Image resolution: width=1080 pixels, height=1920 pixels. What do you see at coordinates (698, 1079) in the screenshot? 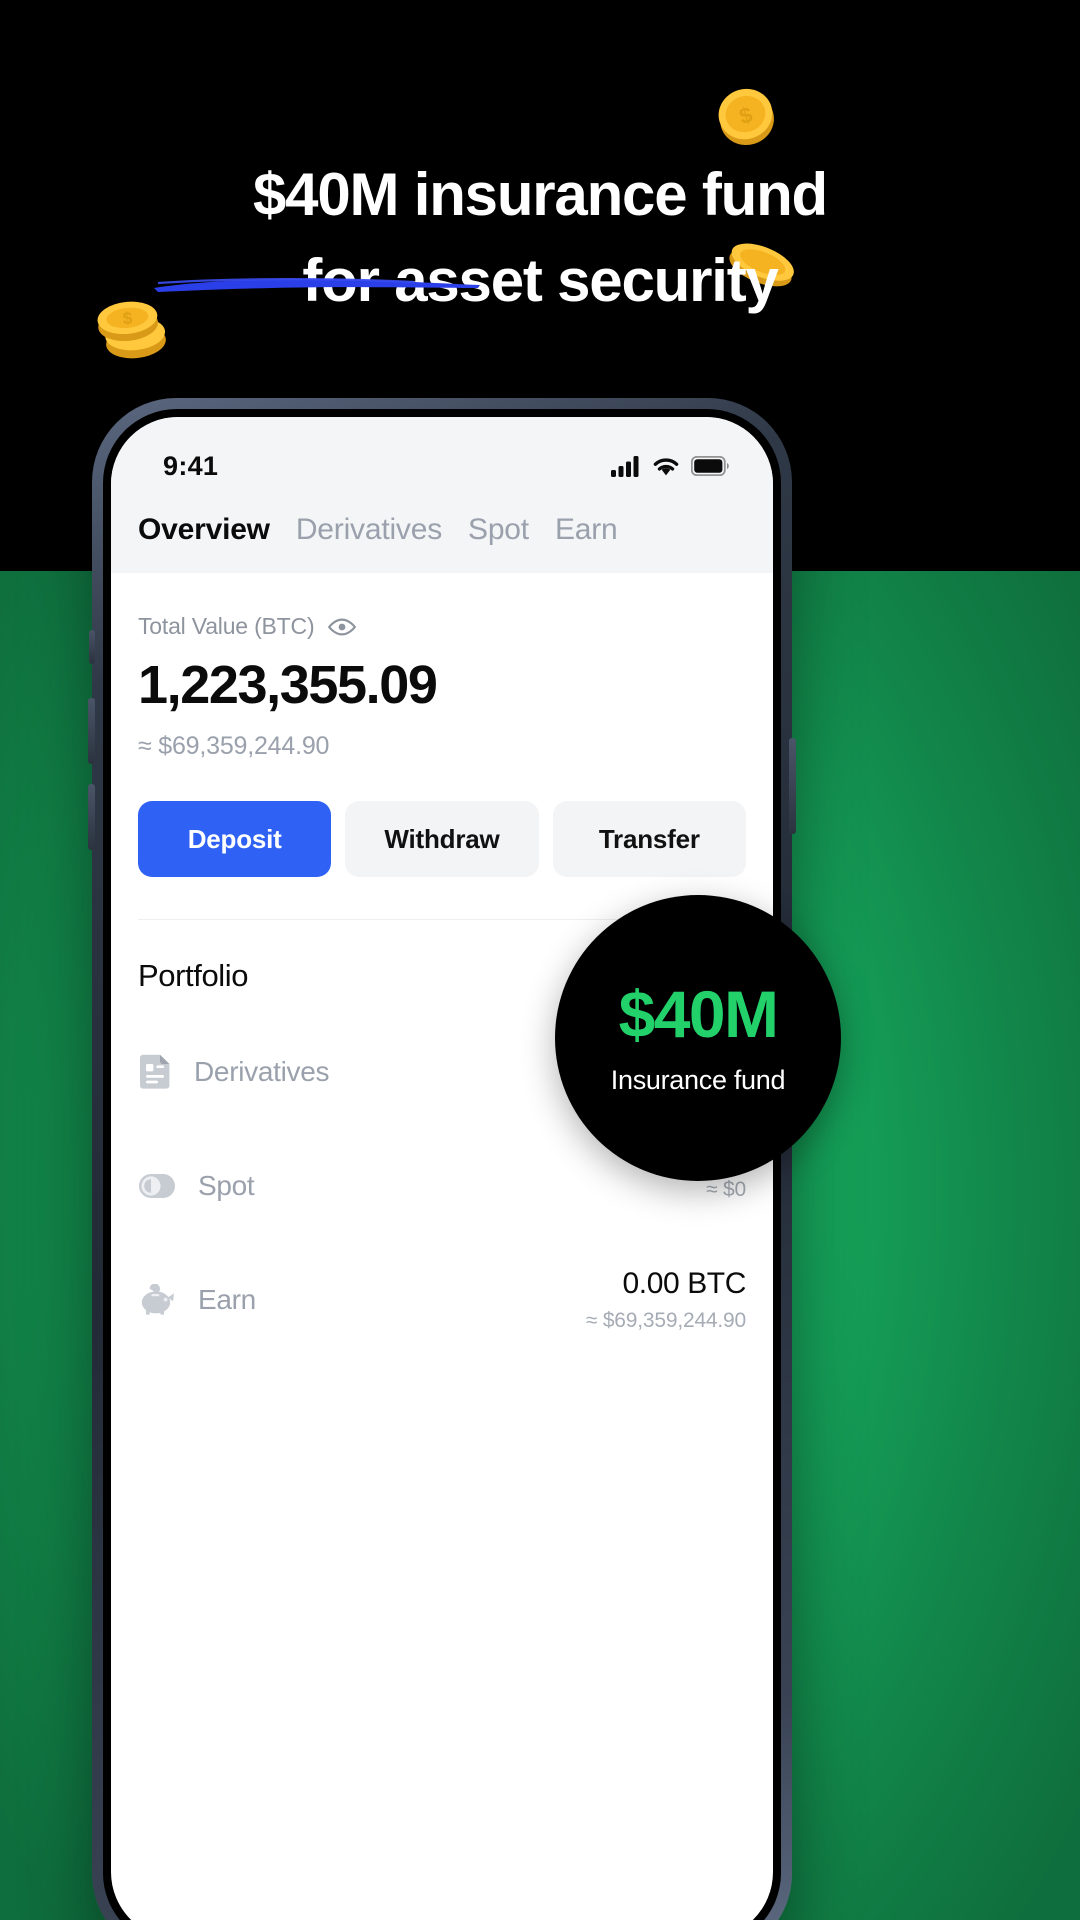
I see `badge-label: Insurance fund` at bounding box center [698, 1079].